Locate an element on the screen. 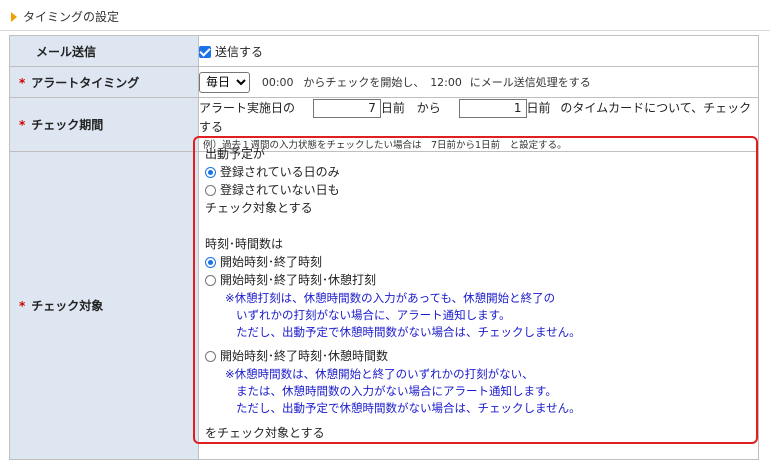  alert-text-end: にメール送信処理をする is located at coordinates (530, 82).